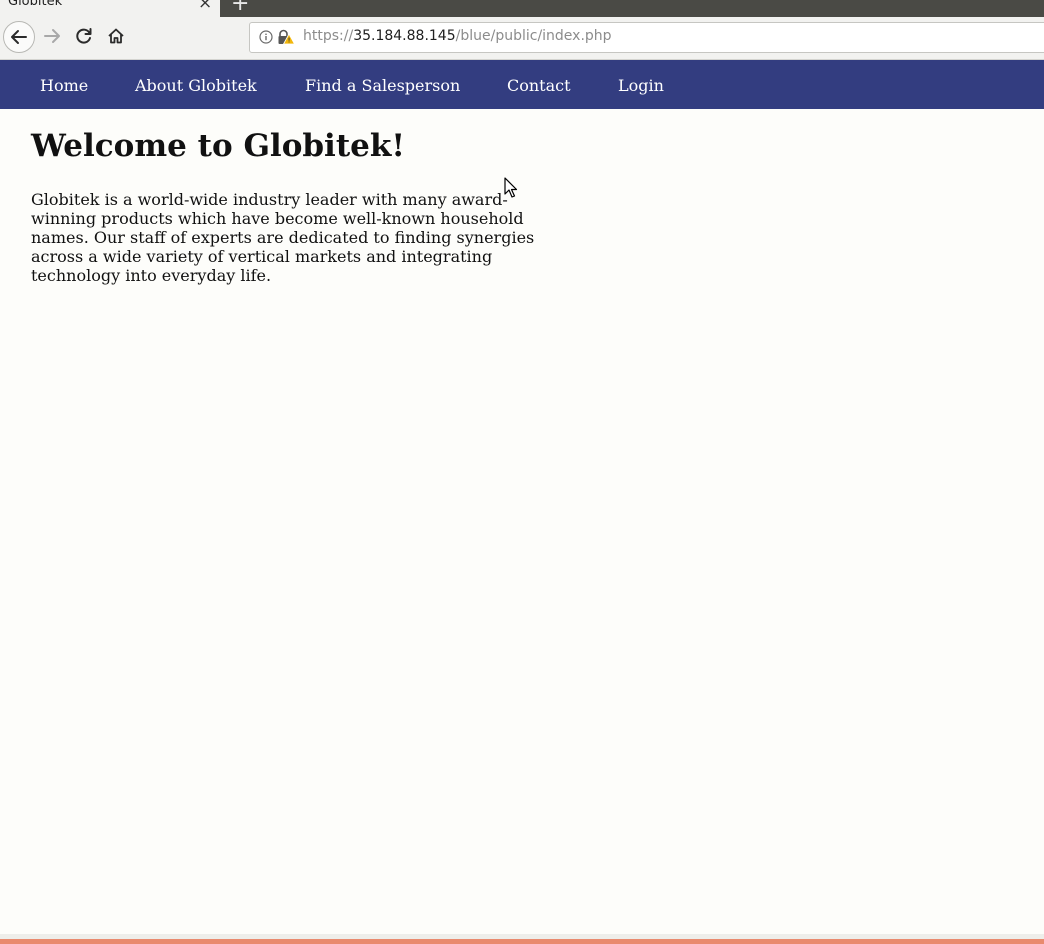 This screenshot has height=944, width=1044. I want to click on url-path: /blue/public/index.php, so click(533, 36).